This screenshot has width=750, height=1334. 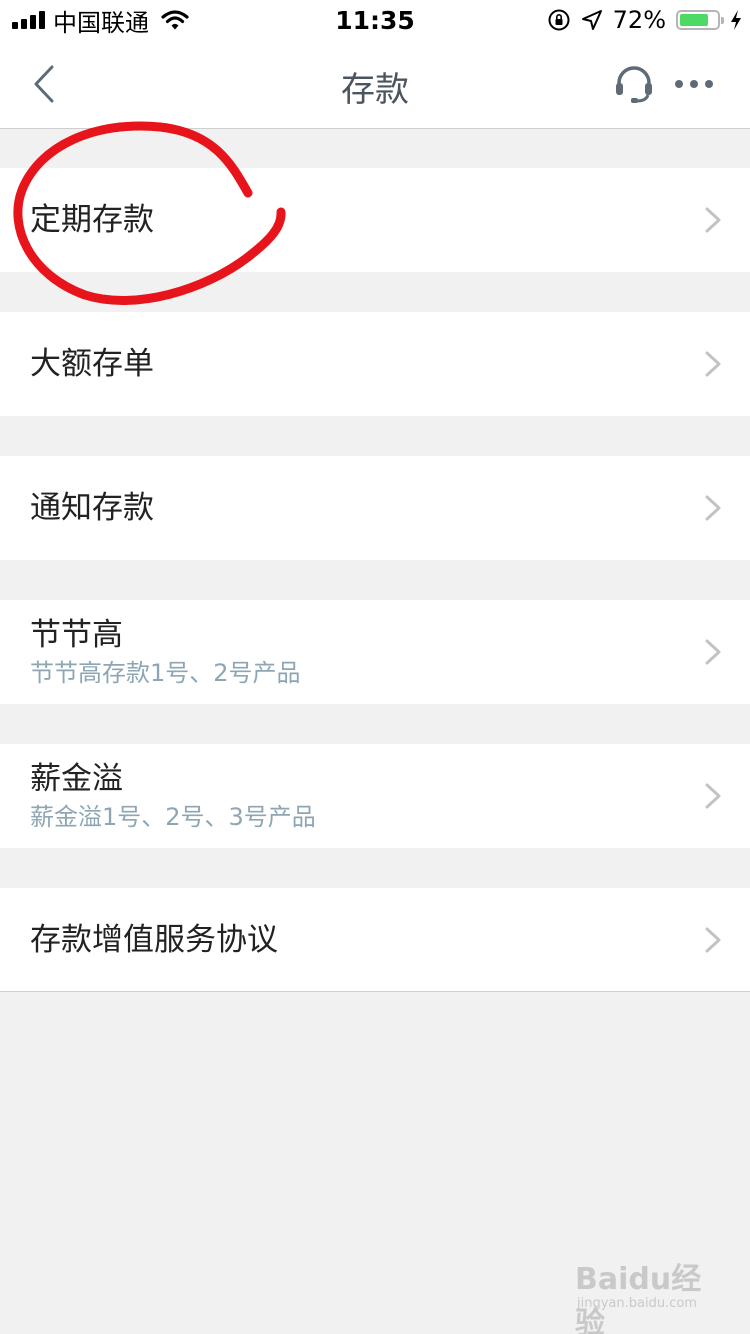 I want to click on watermark-url: jingyan.baidu.com, so click(x=637, y=1303).